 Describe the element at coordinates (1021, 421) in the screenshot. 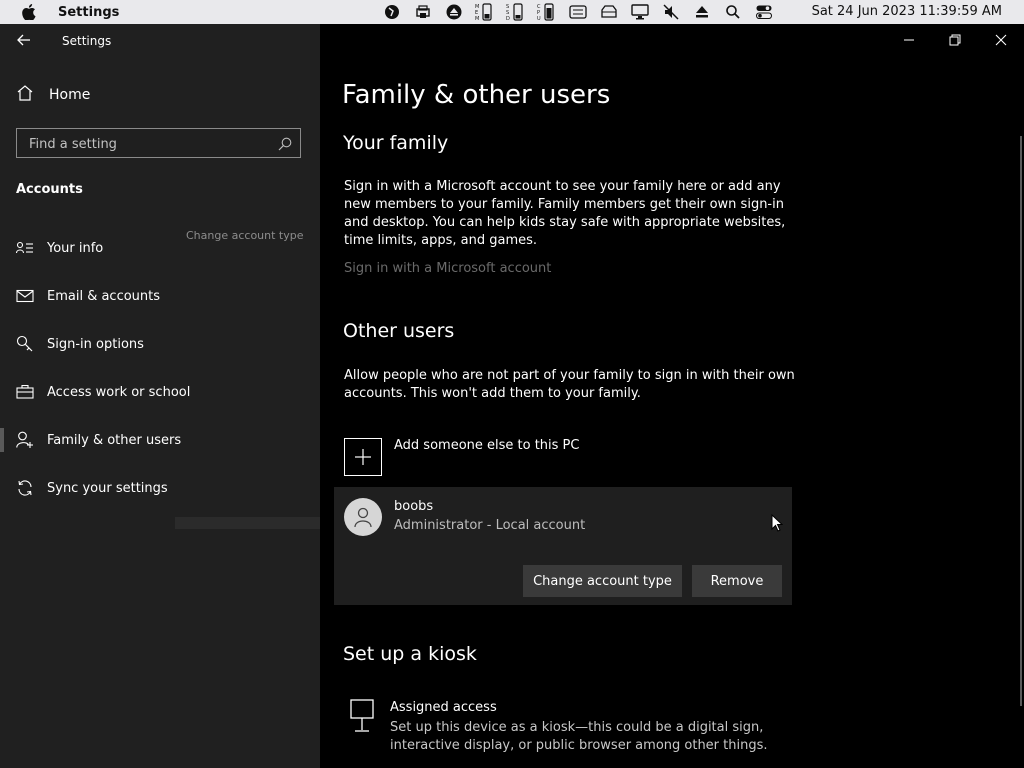

I see `scrollbar` at that location.